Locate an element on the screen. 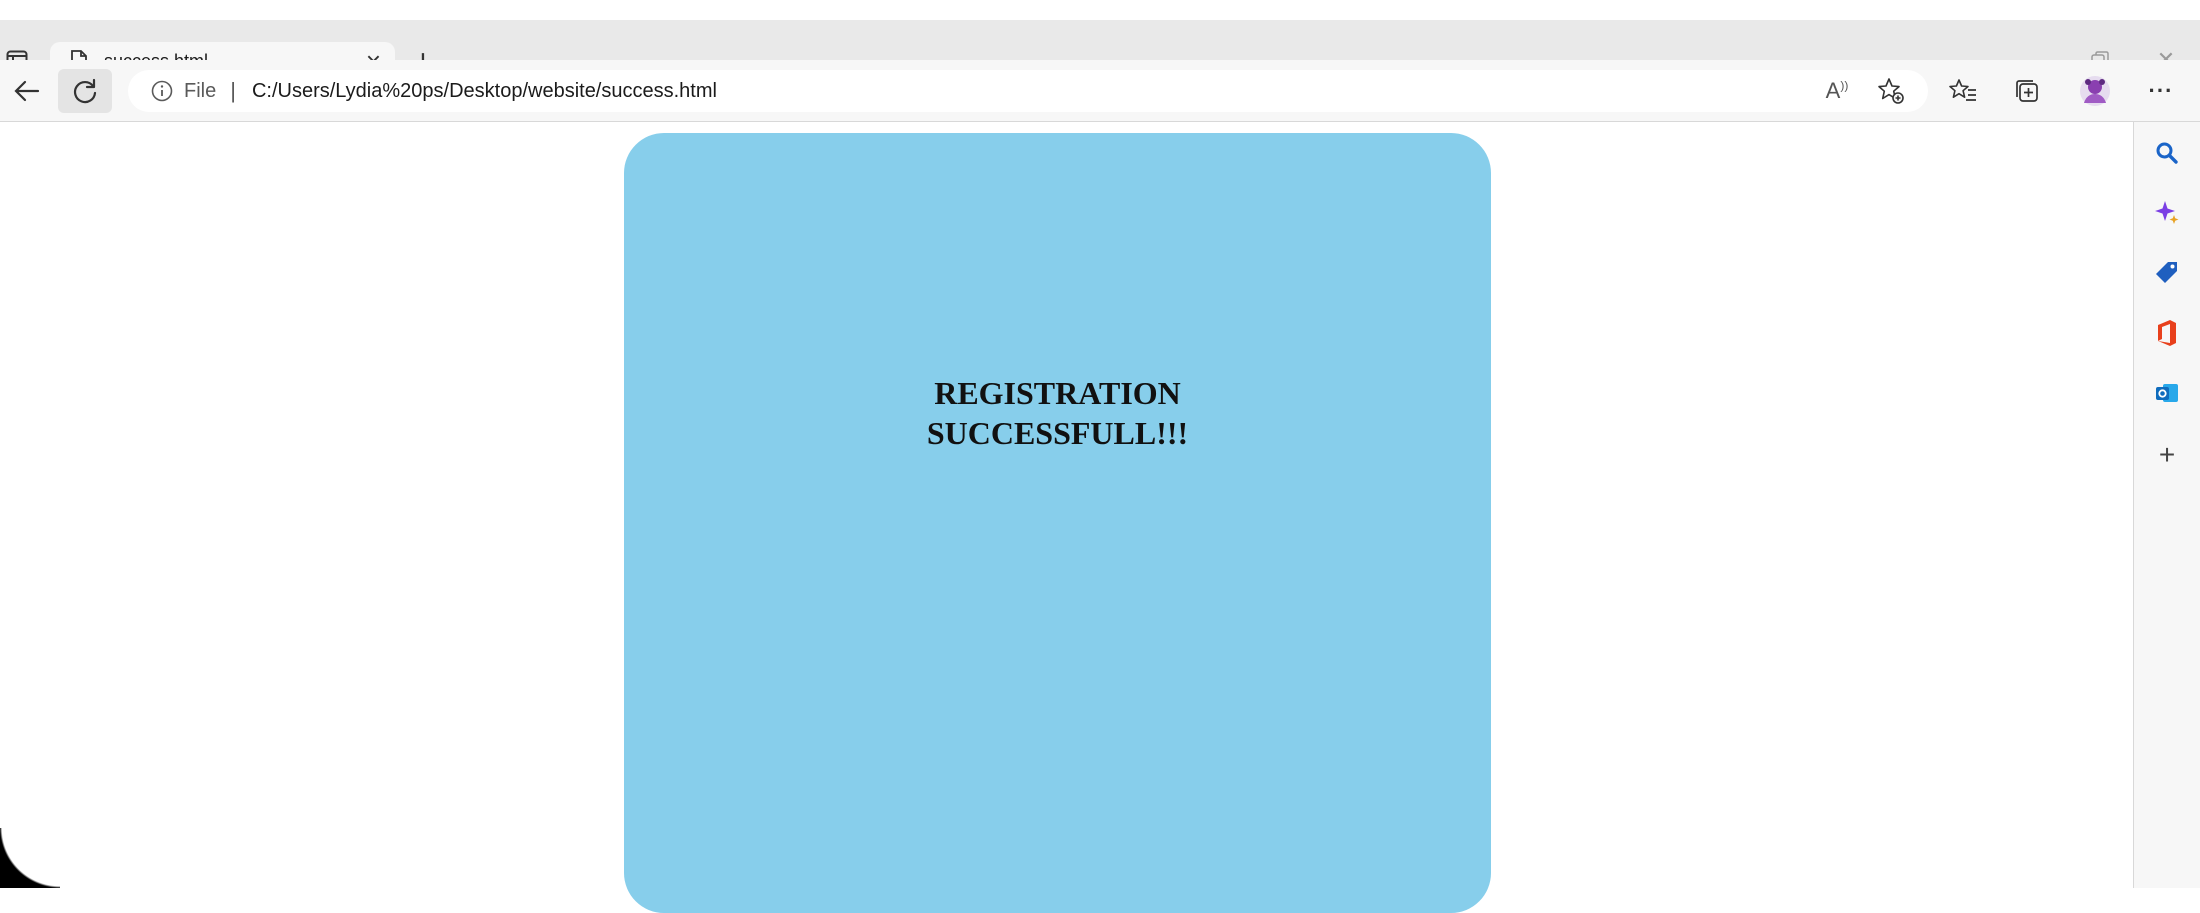 The image size is (2200, 913). outlook-icon is located at coordinates (2167, 393).